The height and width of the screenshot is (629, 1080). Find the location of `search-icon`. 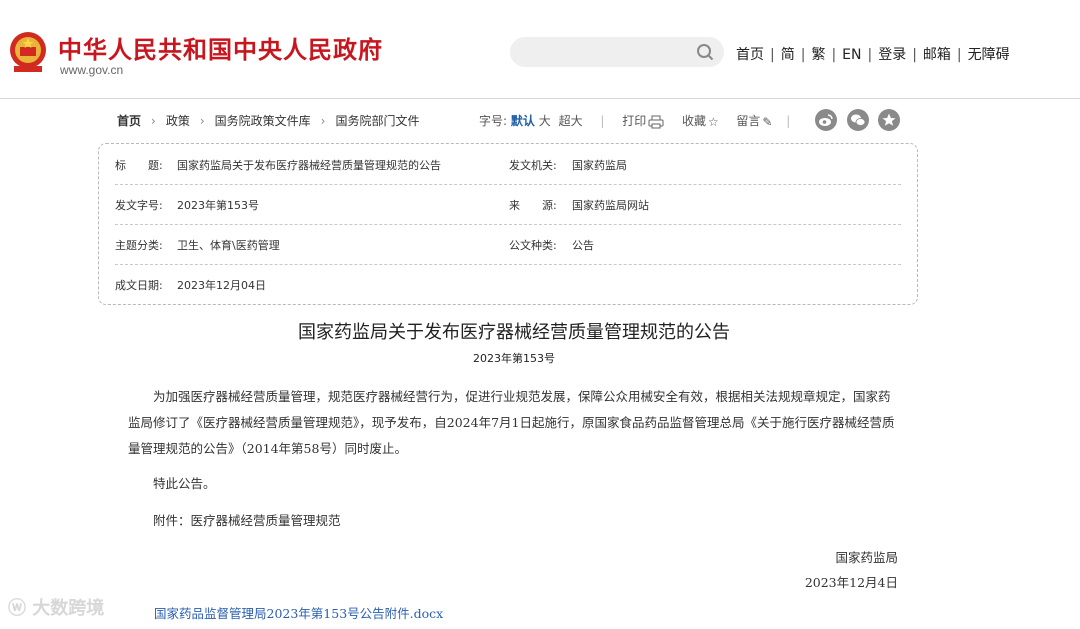

search-icon is located at coordinates (705, 52).